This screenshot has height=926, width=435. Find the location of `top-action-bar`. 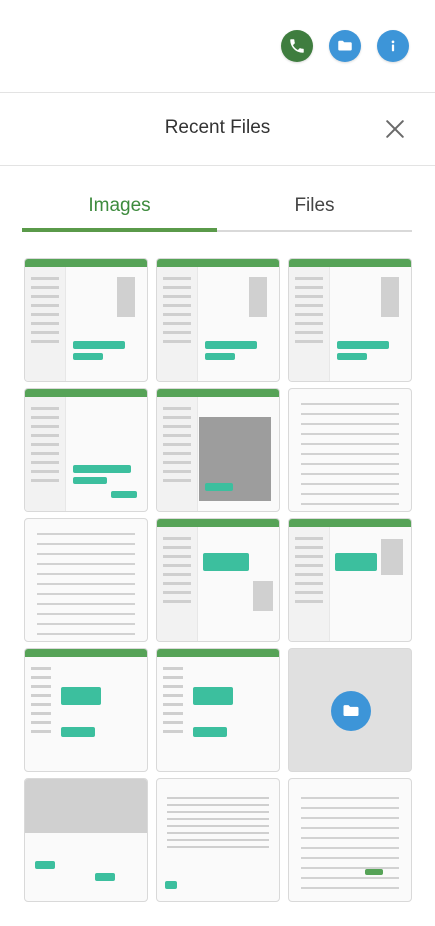

top-action-bar is located at coordinates (345, 46).